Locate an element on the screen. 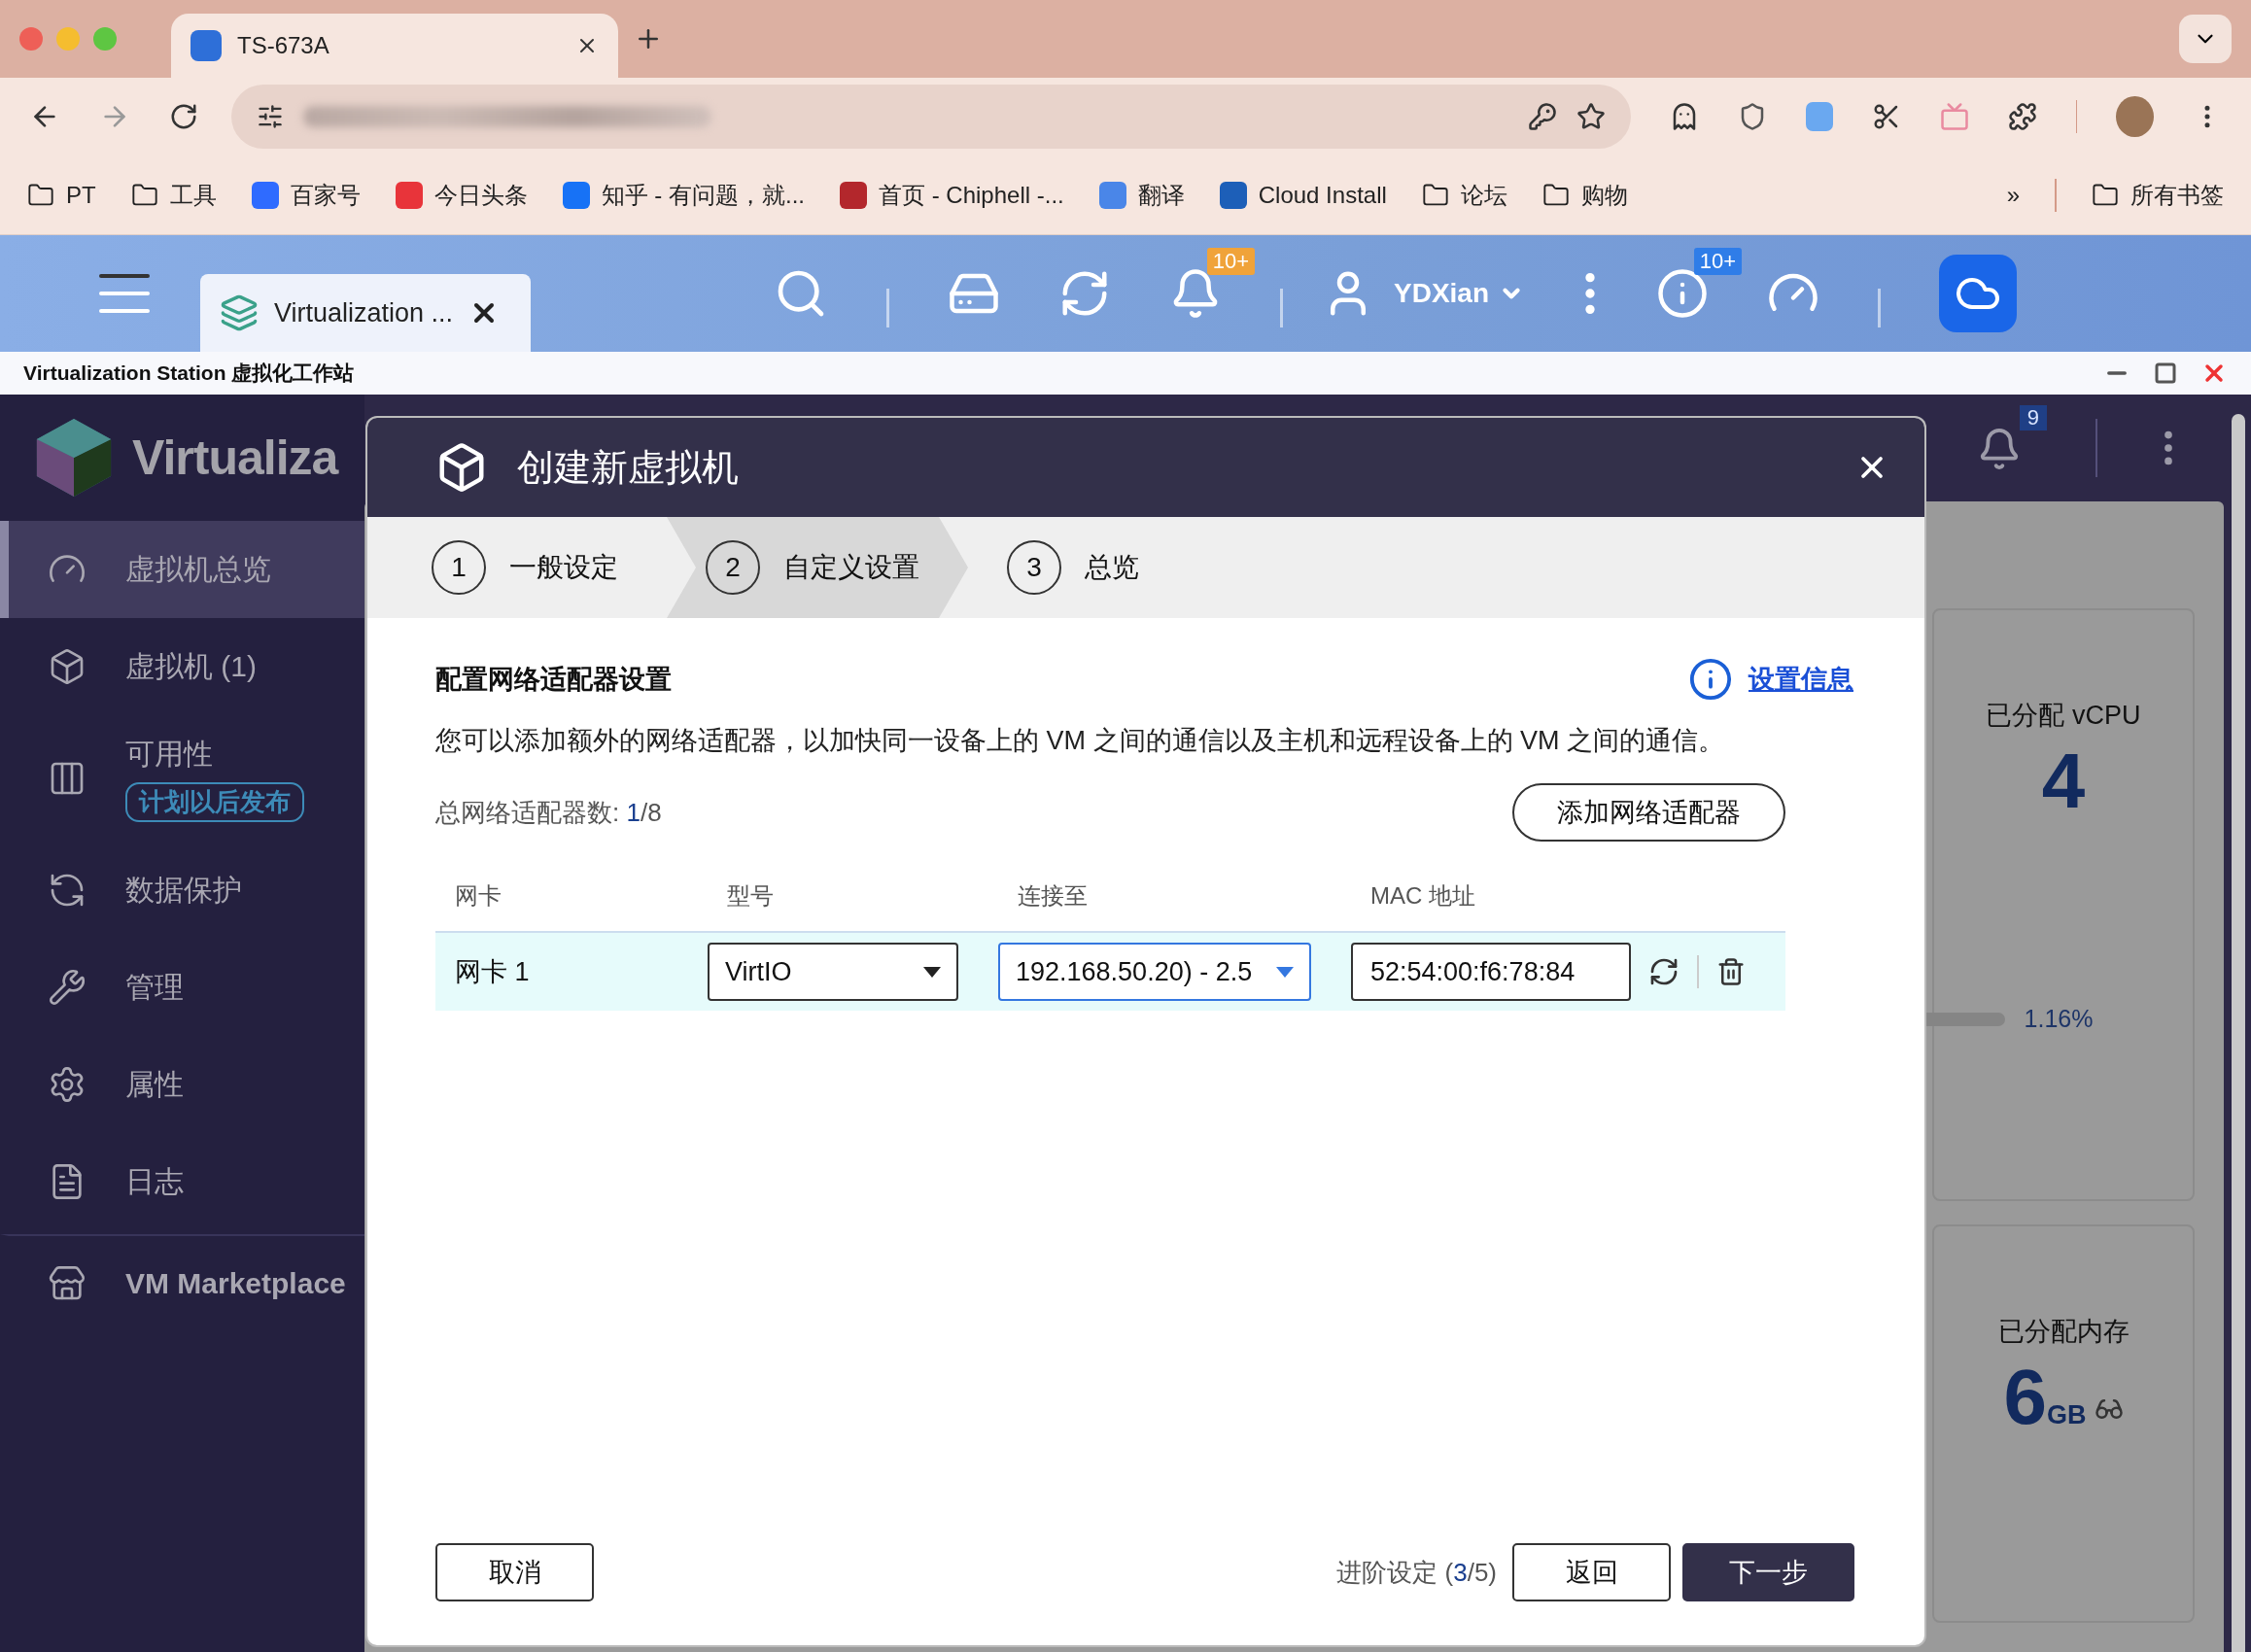 The width and height of the screenshot is (2251, 1652). app-logo-text: Virtualiza is located at coordinates (235, 458).